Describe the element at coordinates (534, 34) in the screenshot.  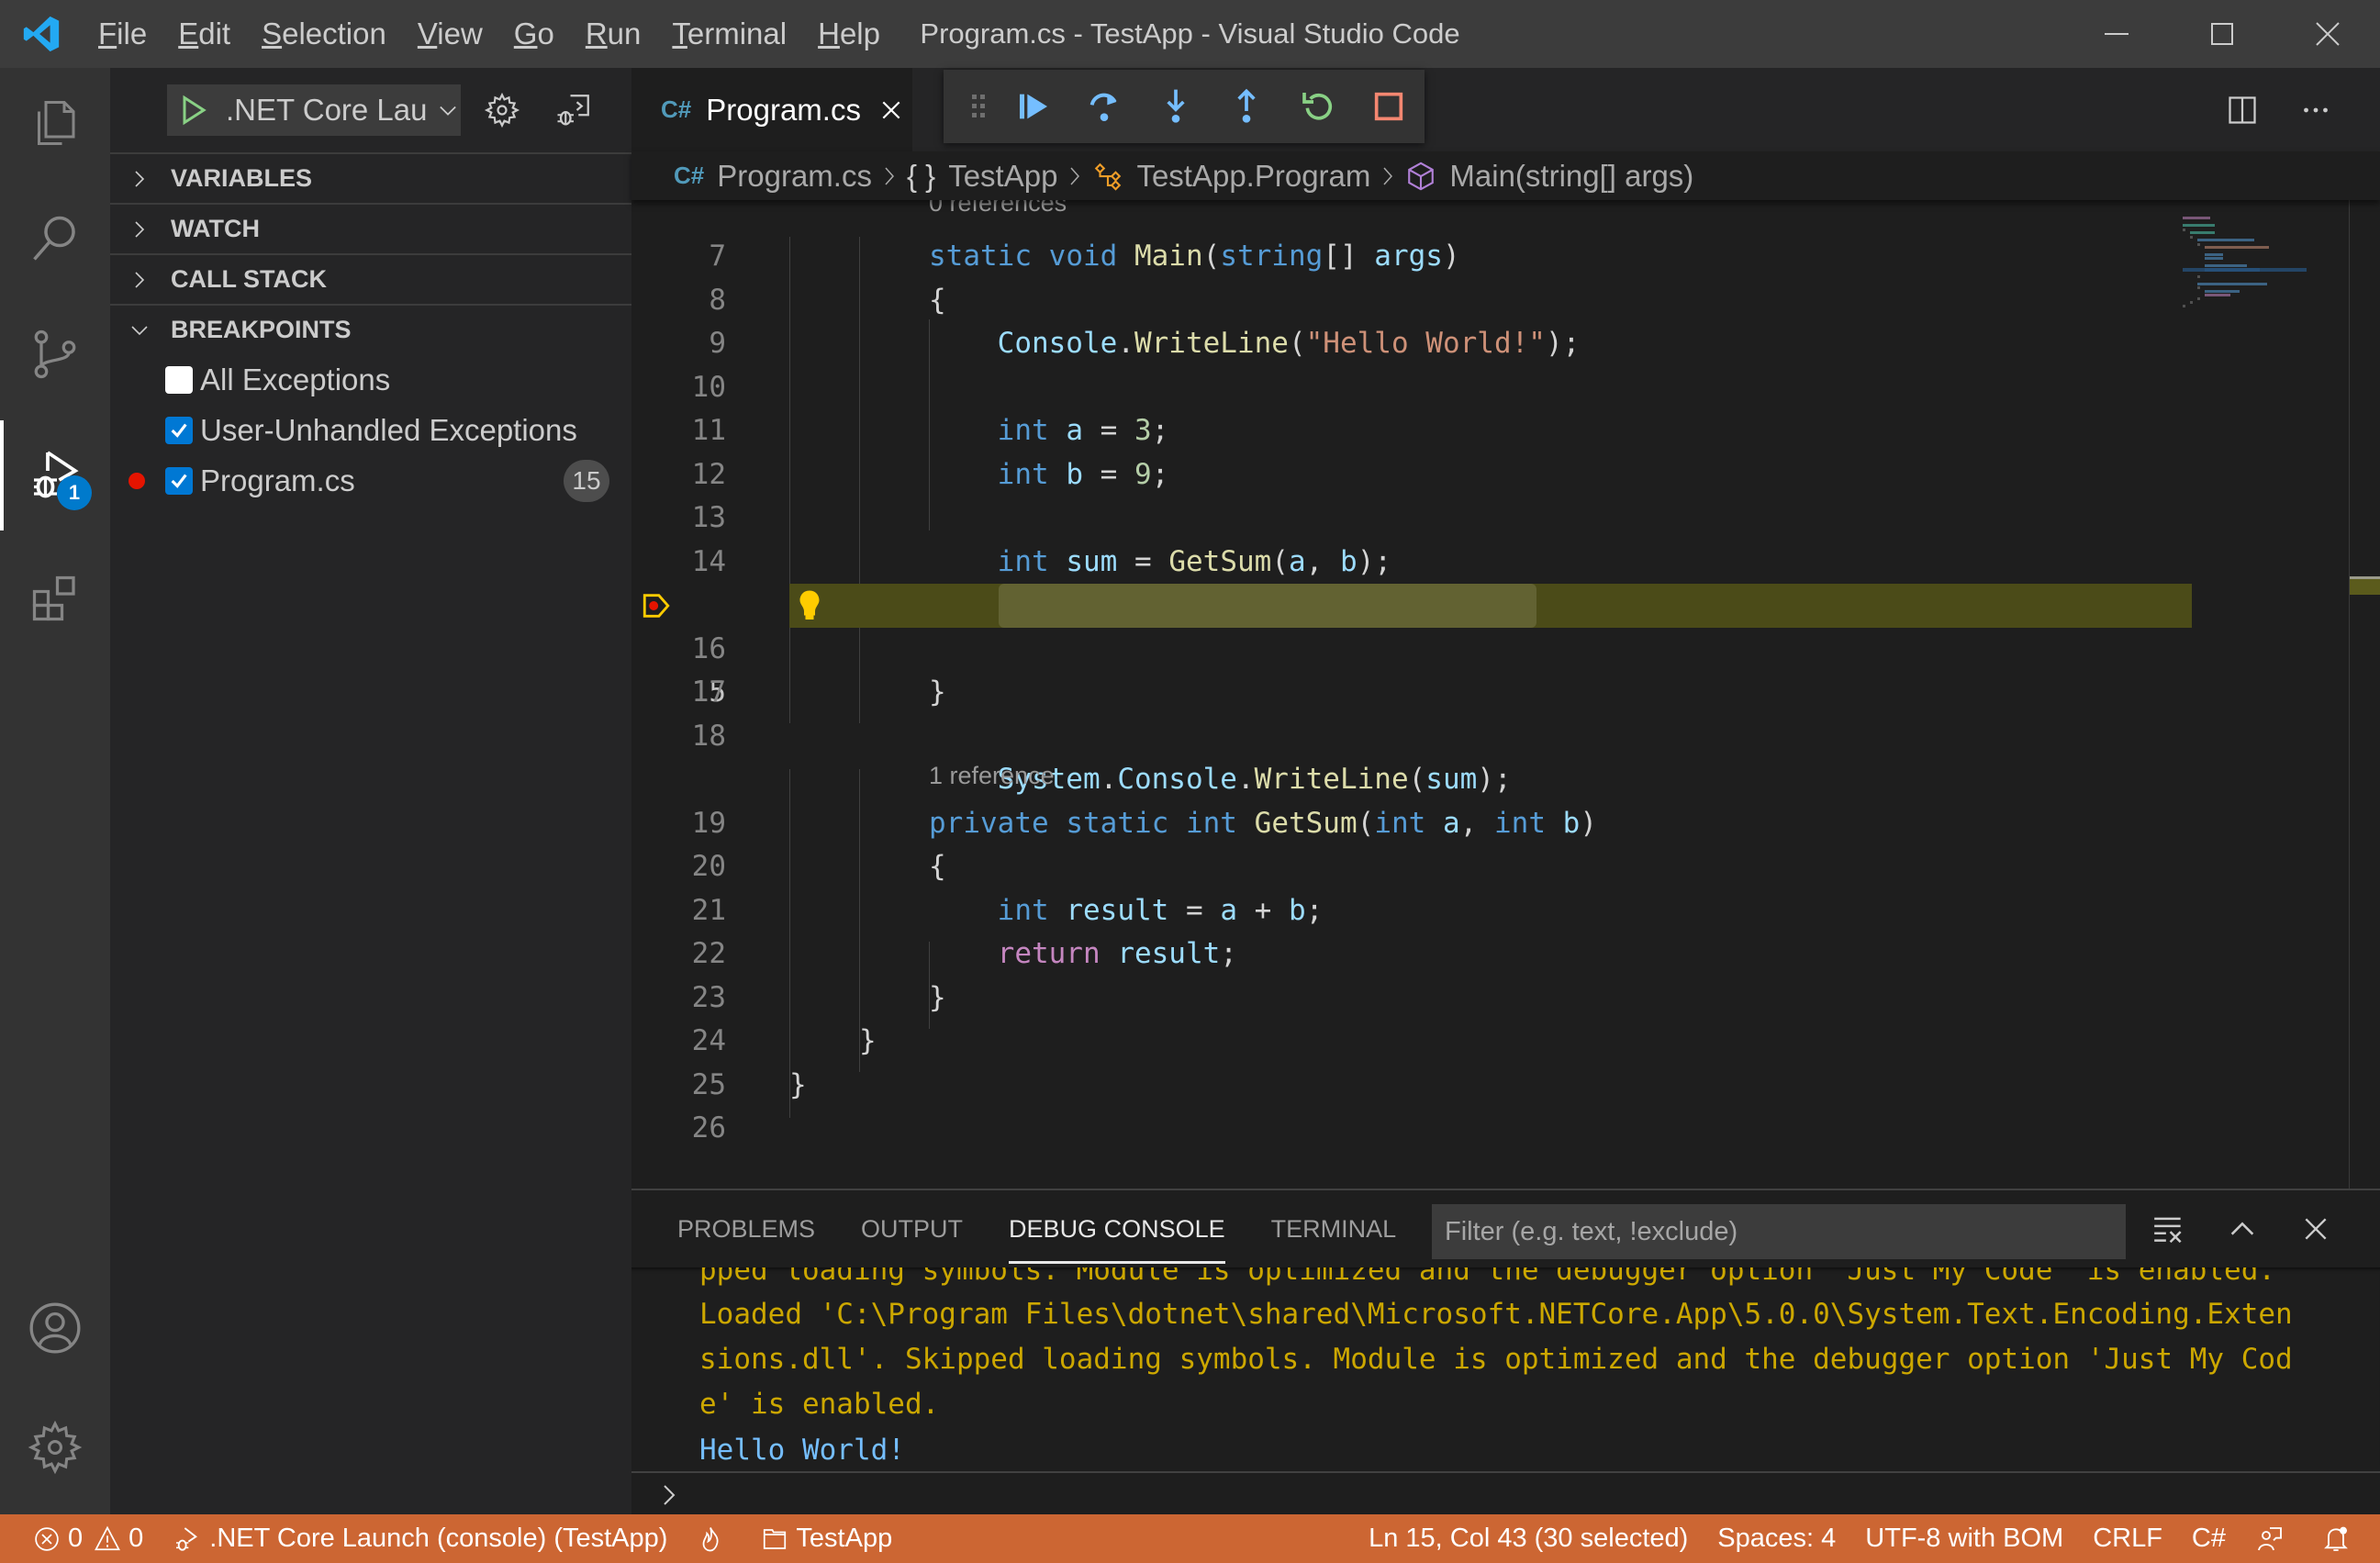
I see `menu-go: Go` at that location.